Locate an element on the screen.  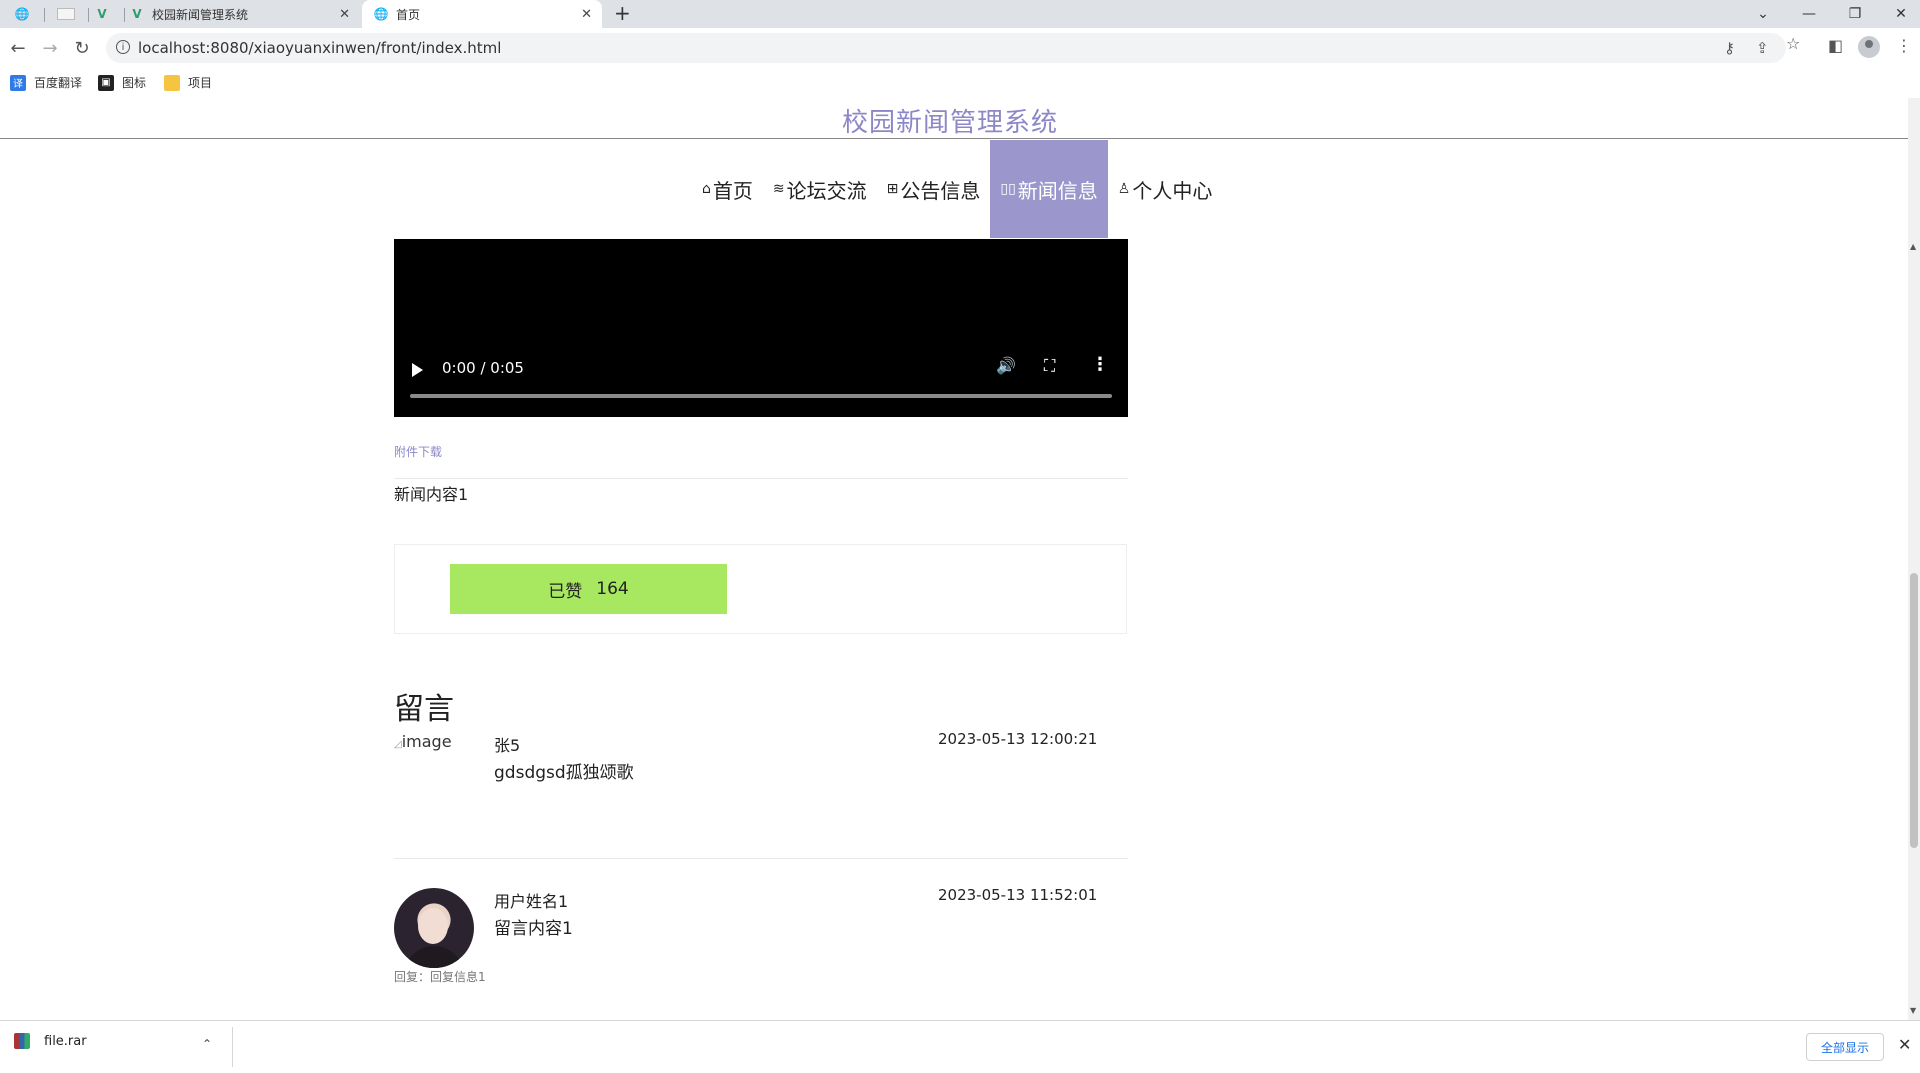
nav-label: 首页 is located at coordinates (732, 190).